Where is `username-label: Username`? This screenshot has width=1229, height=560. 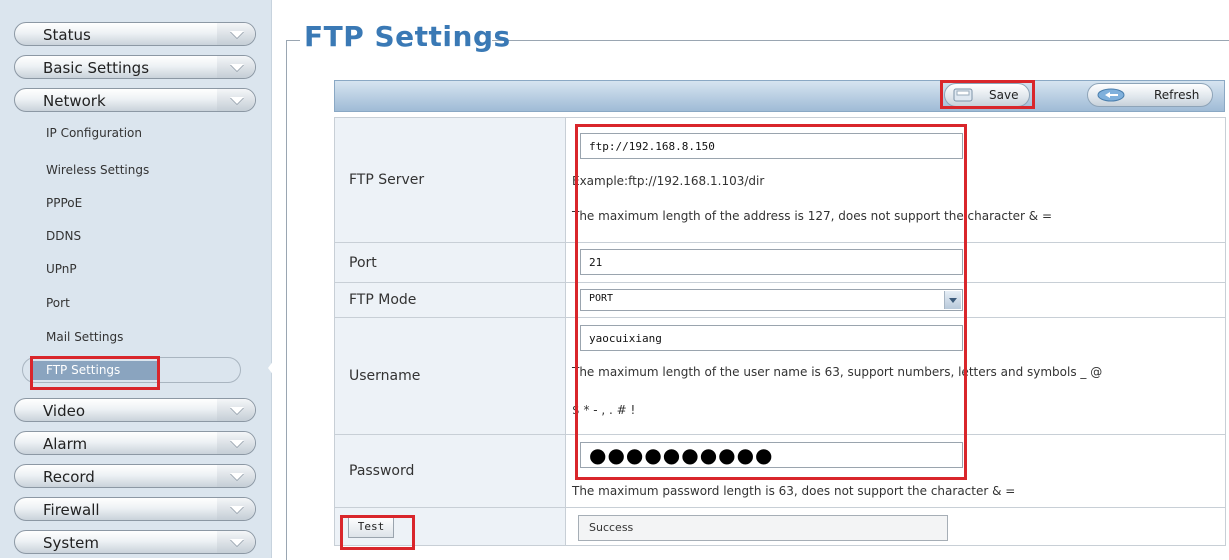
username-label: Username is located at coordinates (450, 376).